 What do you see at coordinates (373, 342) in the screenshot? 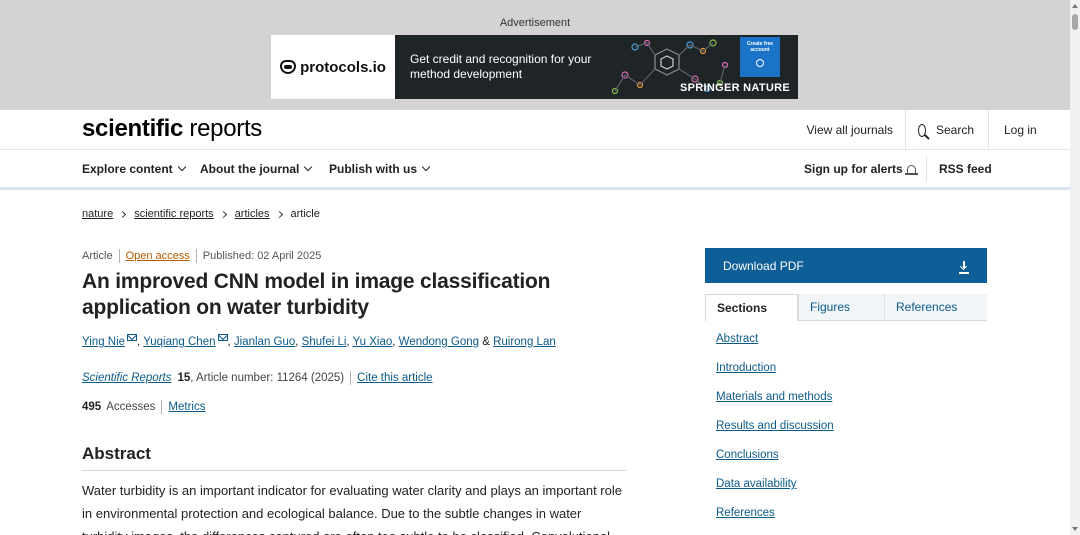
I see `author-link: Yu Xiao` at bounding box center [373, 342].